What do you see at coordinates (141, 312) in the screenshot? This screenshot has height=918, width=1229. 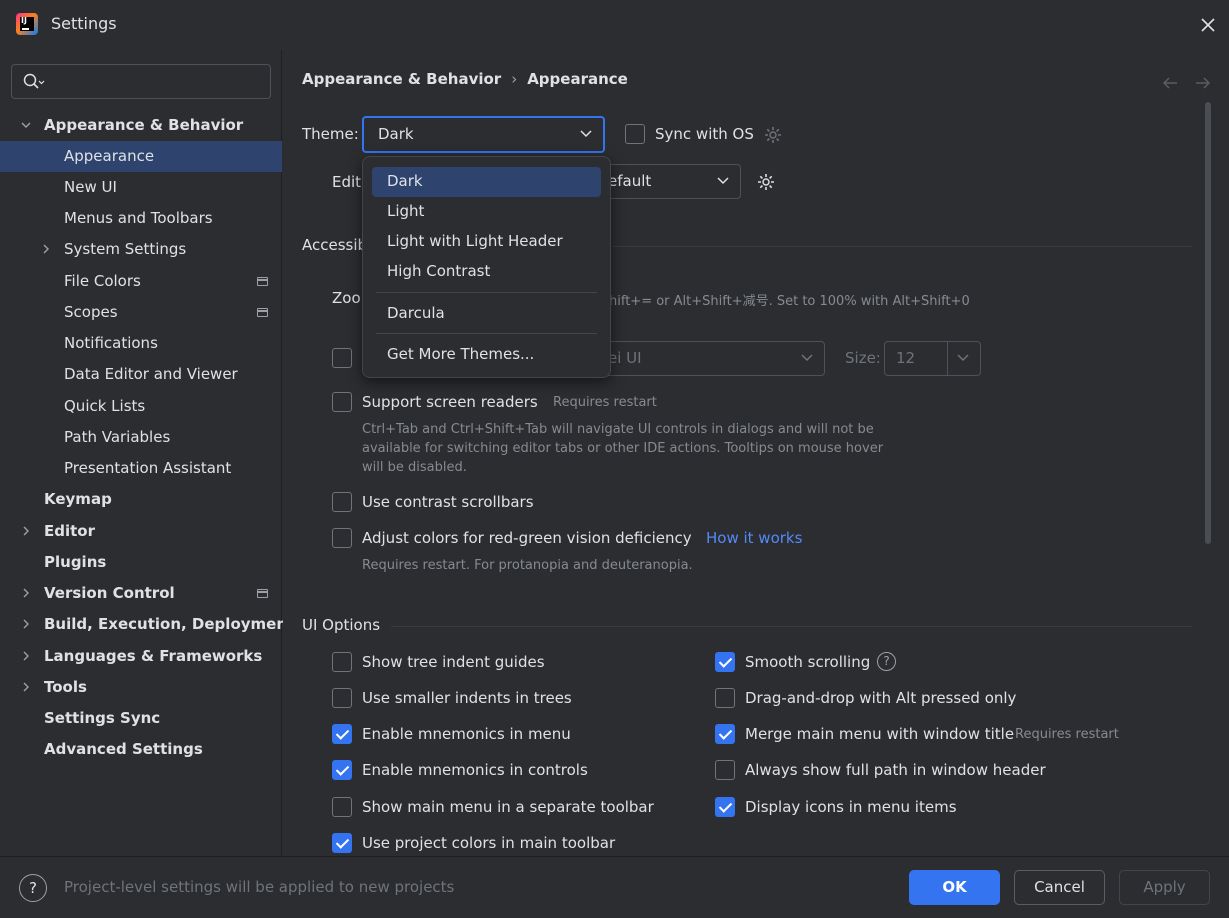 I see `tree-item-scopes: Scopes` at bounding box center [141, 312].